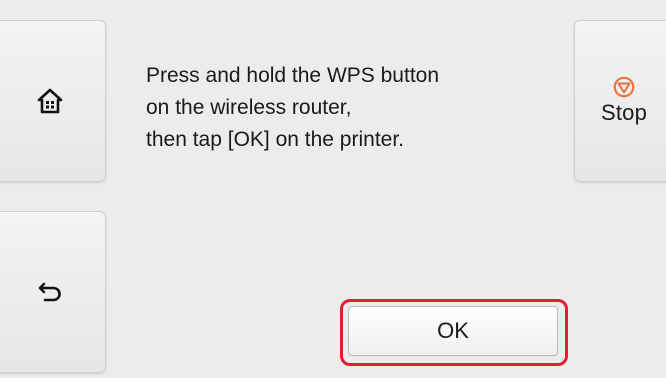 The height and width of the screenshot is (378, 666). I want to click on instruction-line-1: Press and hold the WPS button, so click(293, 75).